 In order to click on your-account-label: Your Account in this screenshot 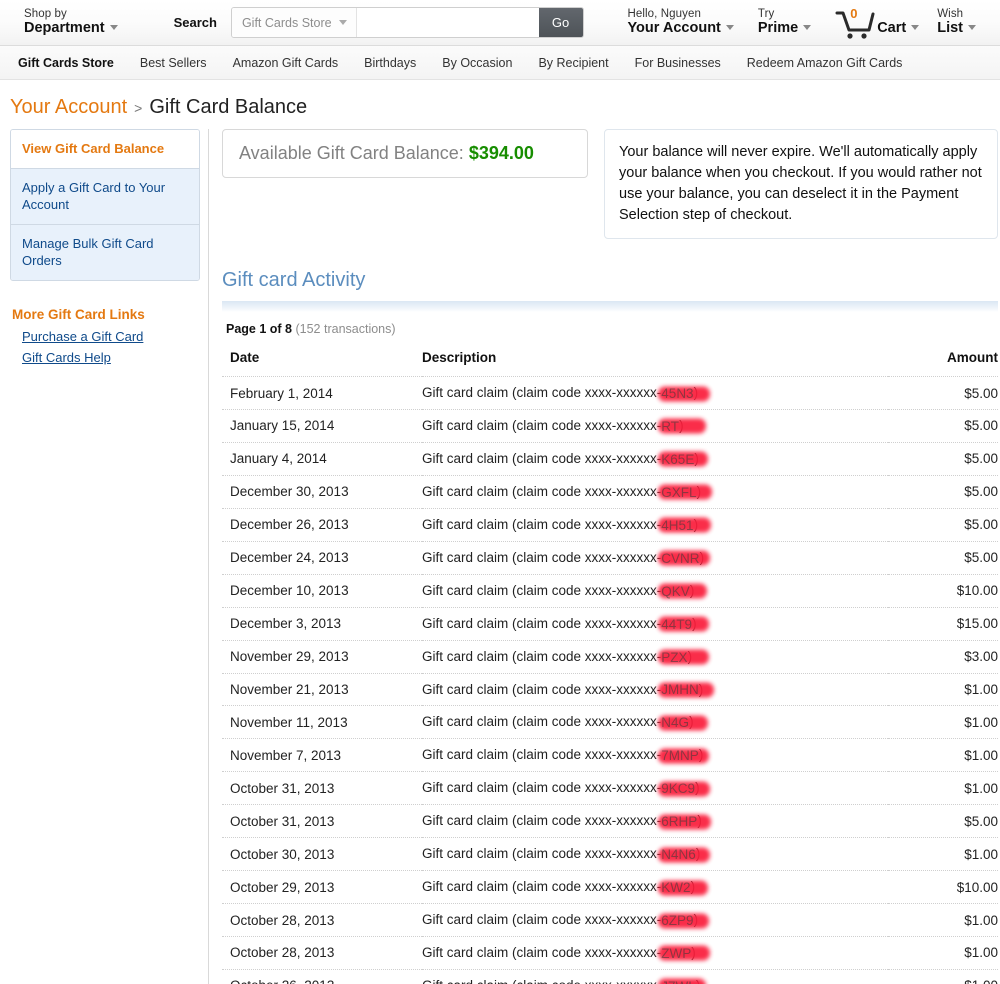, I will do `click(680, 28)`.